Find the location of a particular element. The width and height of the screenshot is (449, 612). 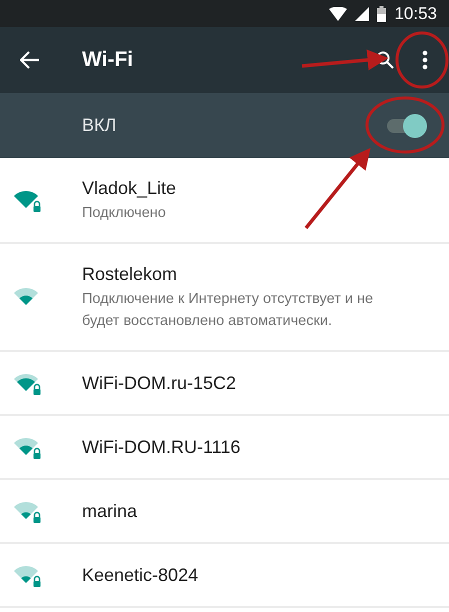

clock: 10:53 is located at coordinates (415, 13).